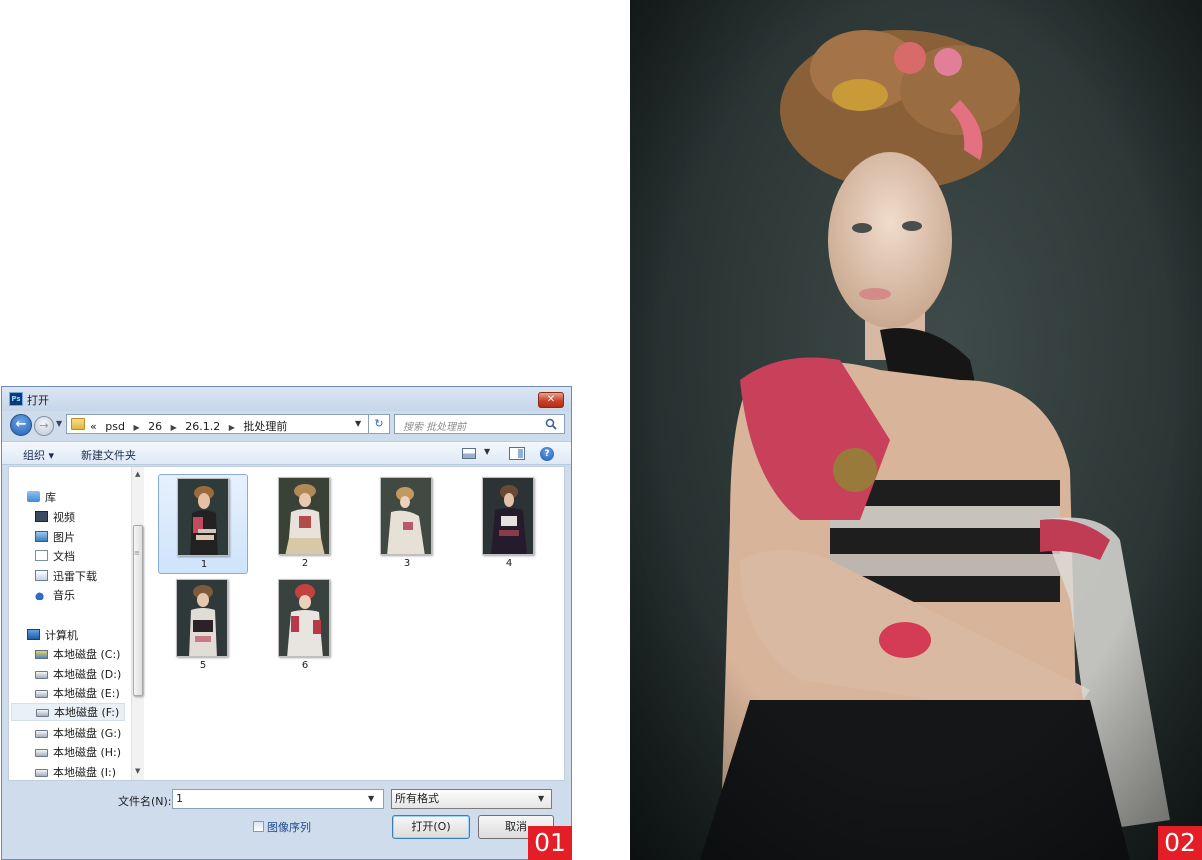 The height and width of the screenshot is (860, 1202). What do you see at coordinates (21, 425) in the screenshot?
I see `back-arrow-icon: ←` at bounding box center [21, 425].